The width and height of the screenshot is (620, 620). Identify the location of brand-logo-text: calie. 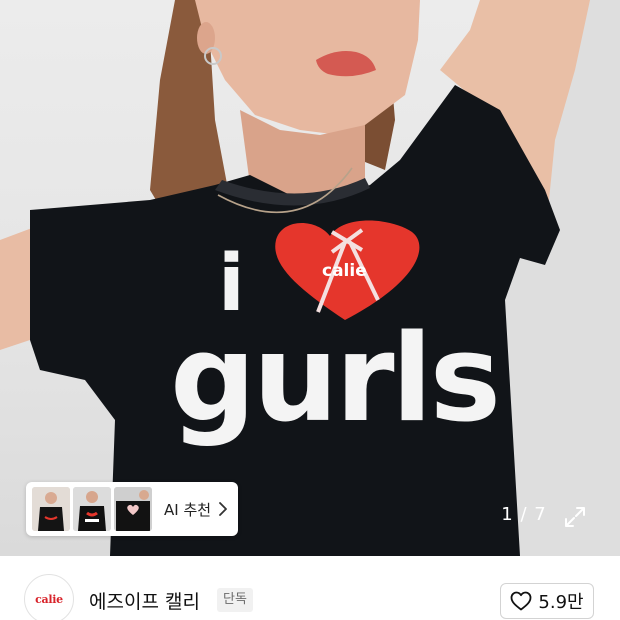
(49, 599).